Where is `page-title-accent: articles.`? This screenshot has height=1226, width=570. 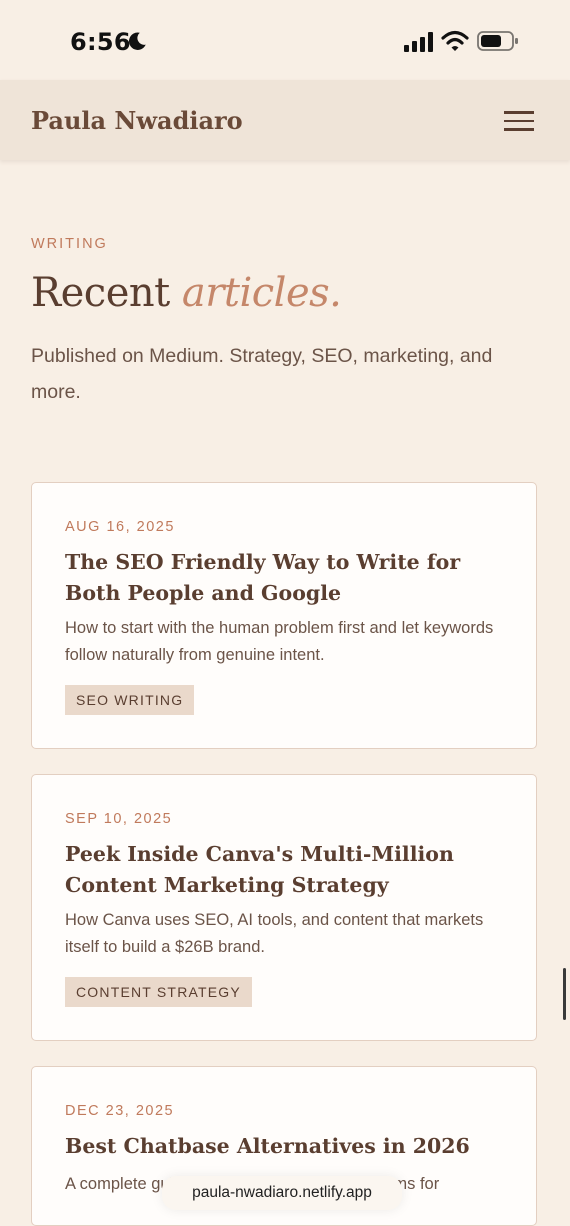
page-title-accent: articles. is located at coordinates (261, 293).